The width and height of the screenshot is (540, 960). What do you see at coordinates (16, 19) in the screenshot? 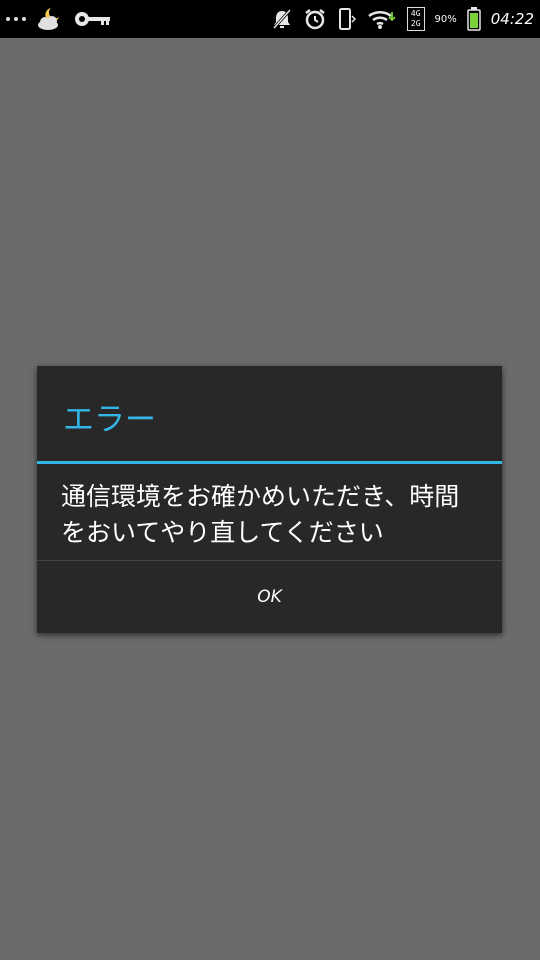
I see `more-dots-icon` at bounding box center [16, 19].